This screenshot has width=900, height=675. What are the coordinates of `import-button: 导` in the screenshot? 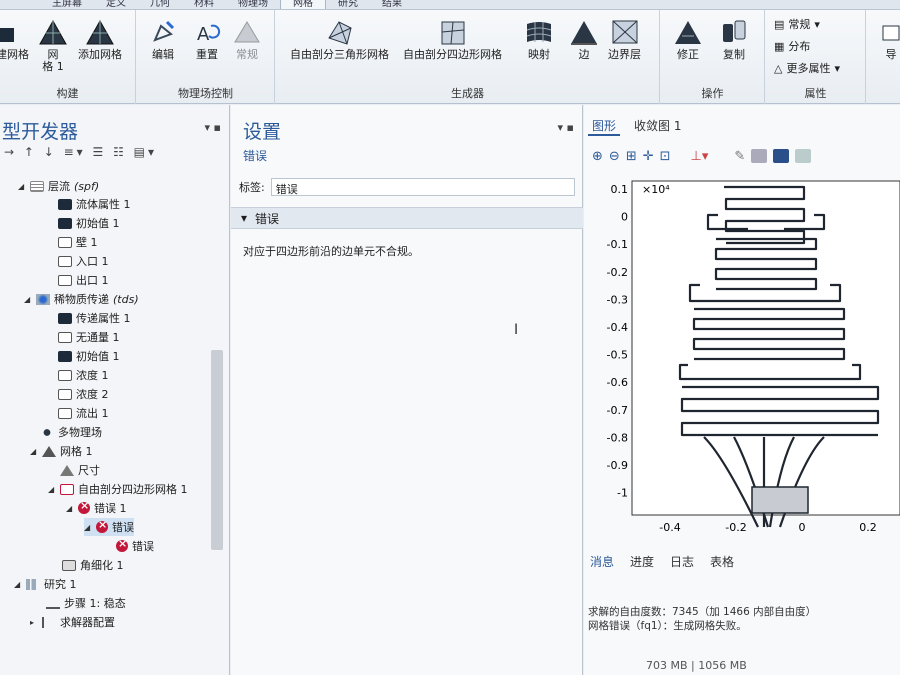 It's located at (890, 39).